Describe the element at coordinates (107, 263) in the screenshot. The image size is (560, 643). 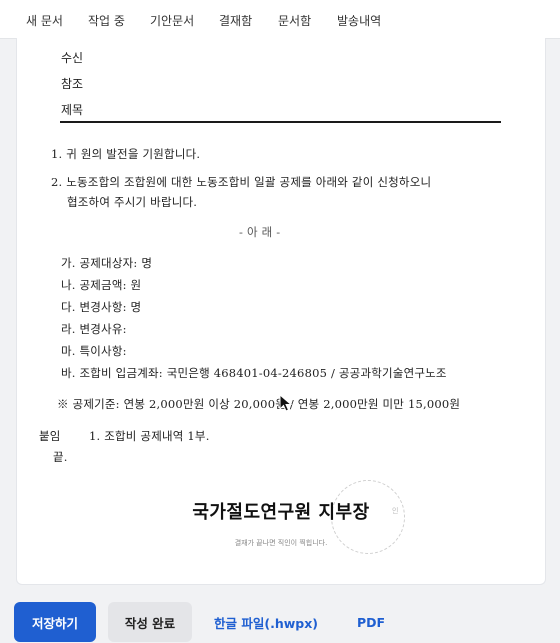
I see `item-target: 가. 공제대상자: 명` at that location.